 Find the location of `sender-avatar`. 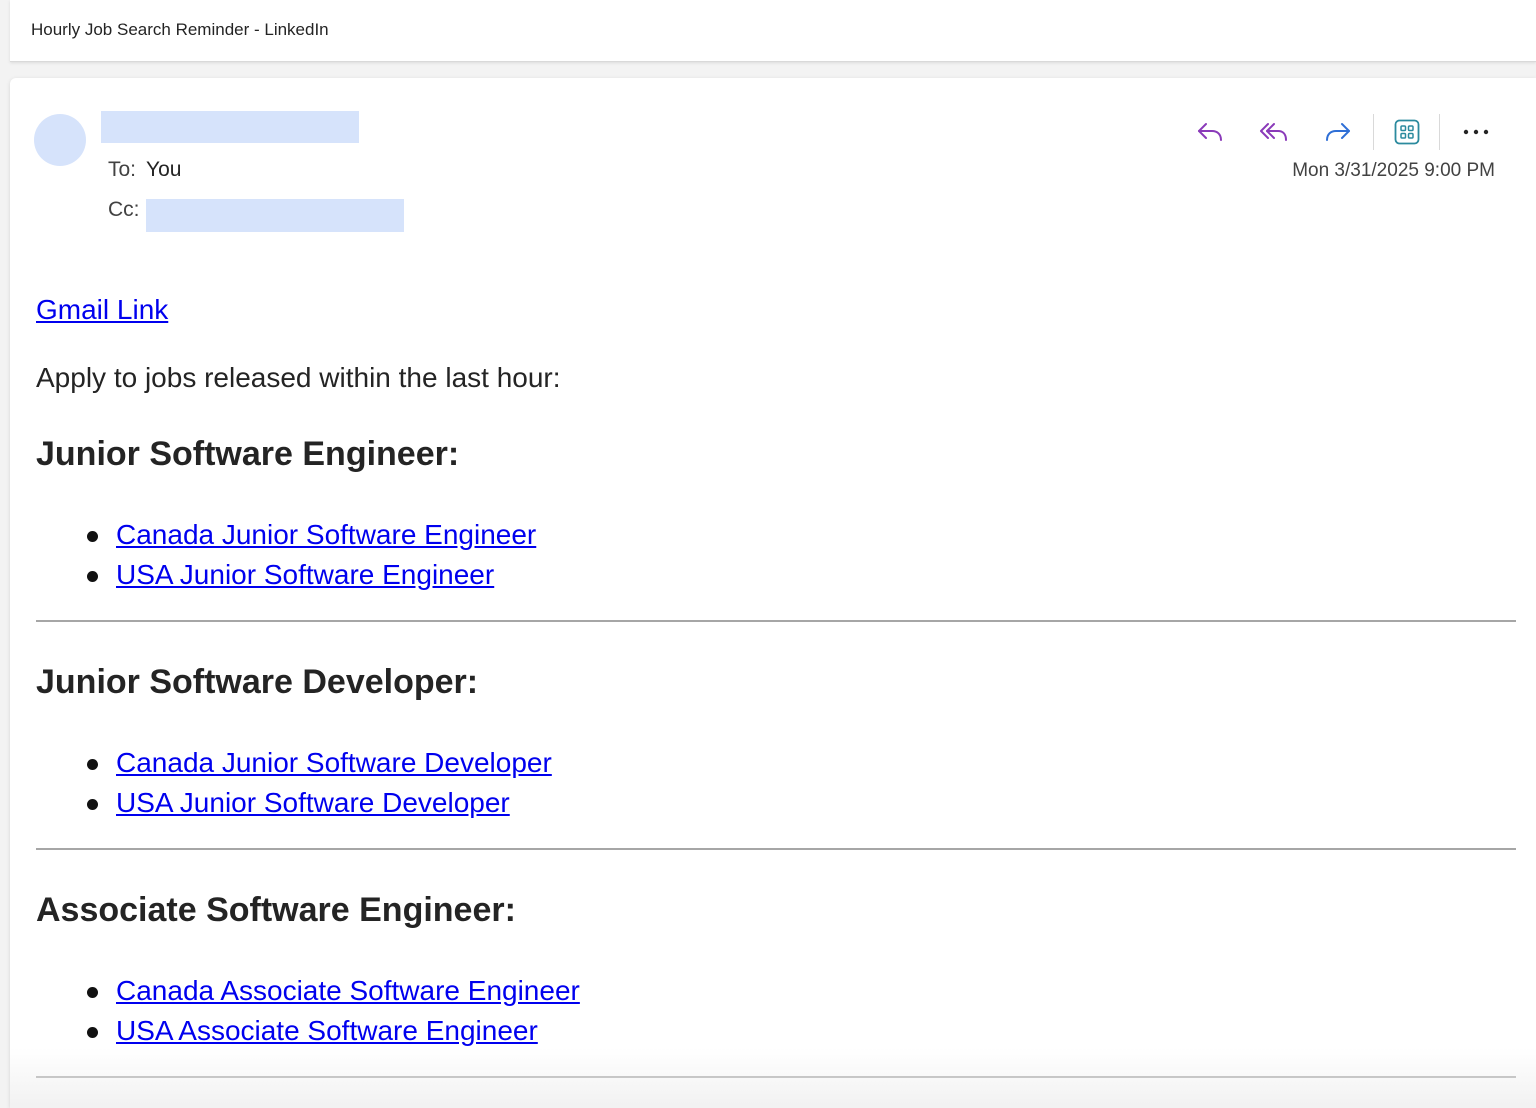

sender-avatar is located at coordinates (60, 140).